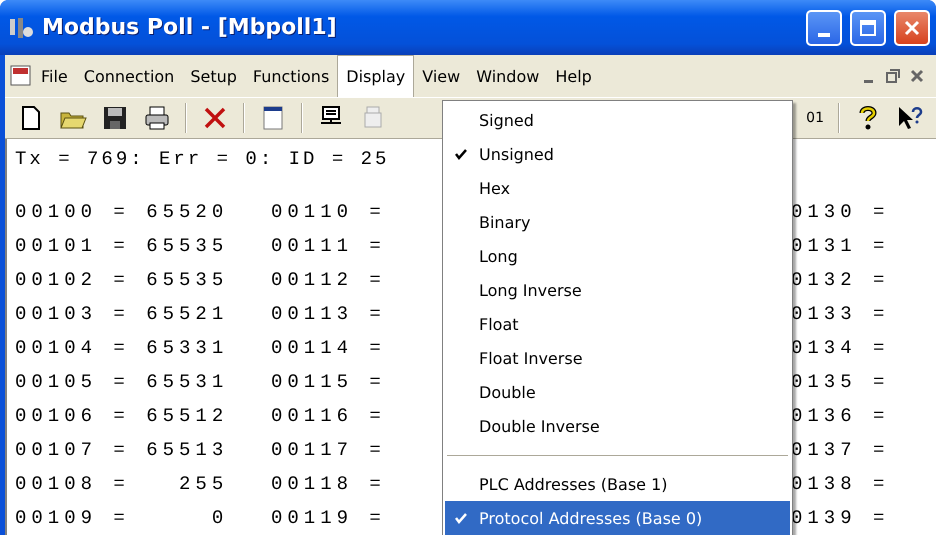 The width and height of the screenshot is (936, 535). What do you see at coordinates (328, 416) in the screenshot?
I see `register-line: 00116 =` at bounding box center [328, 416].